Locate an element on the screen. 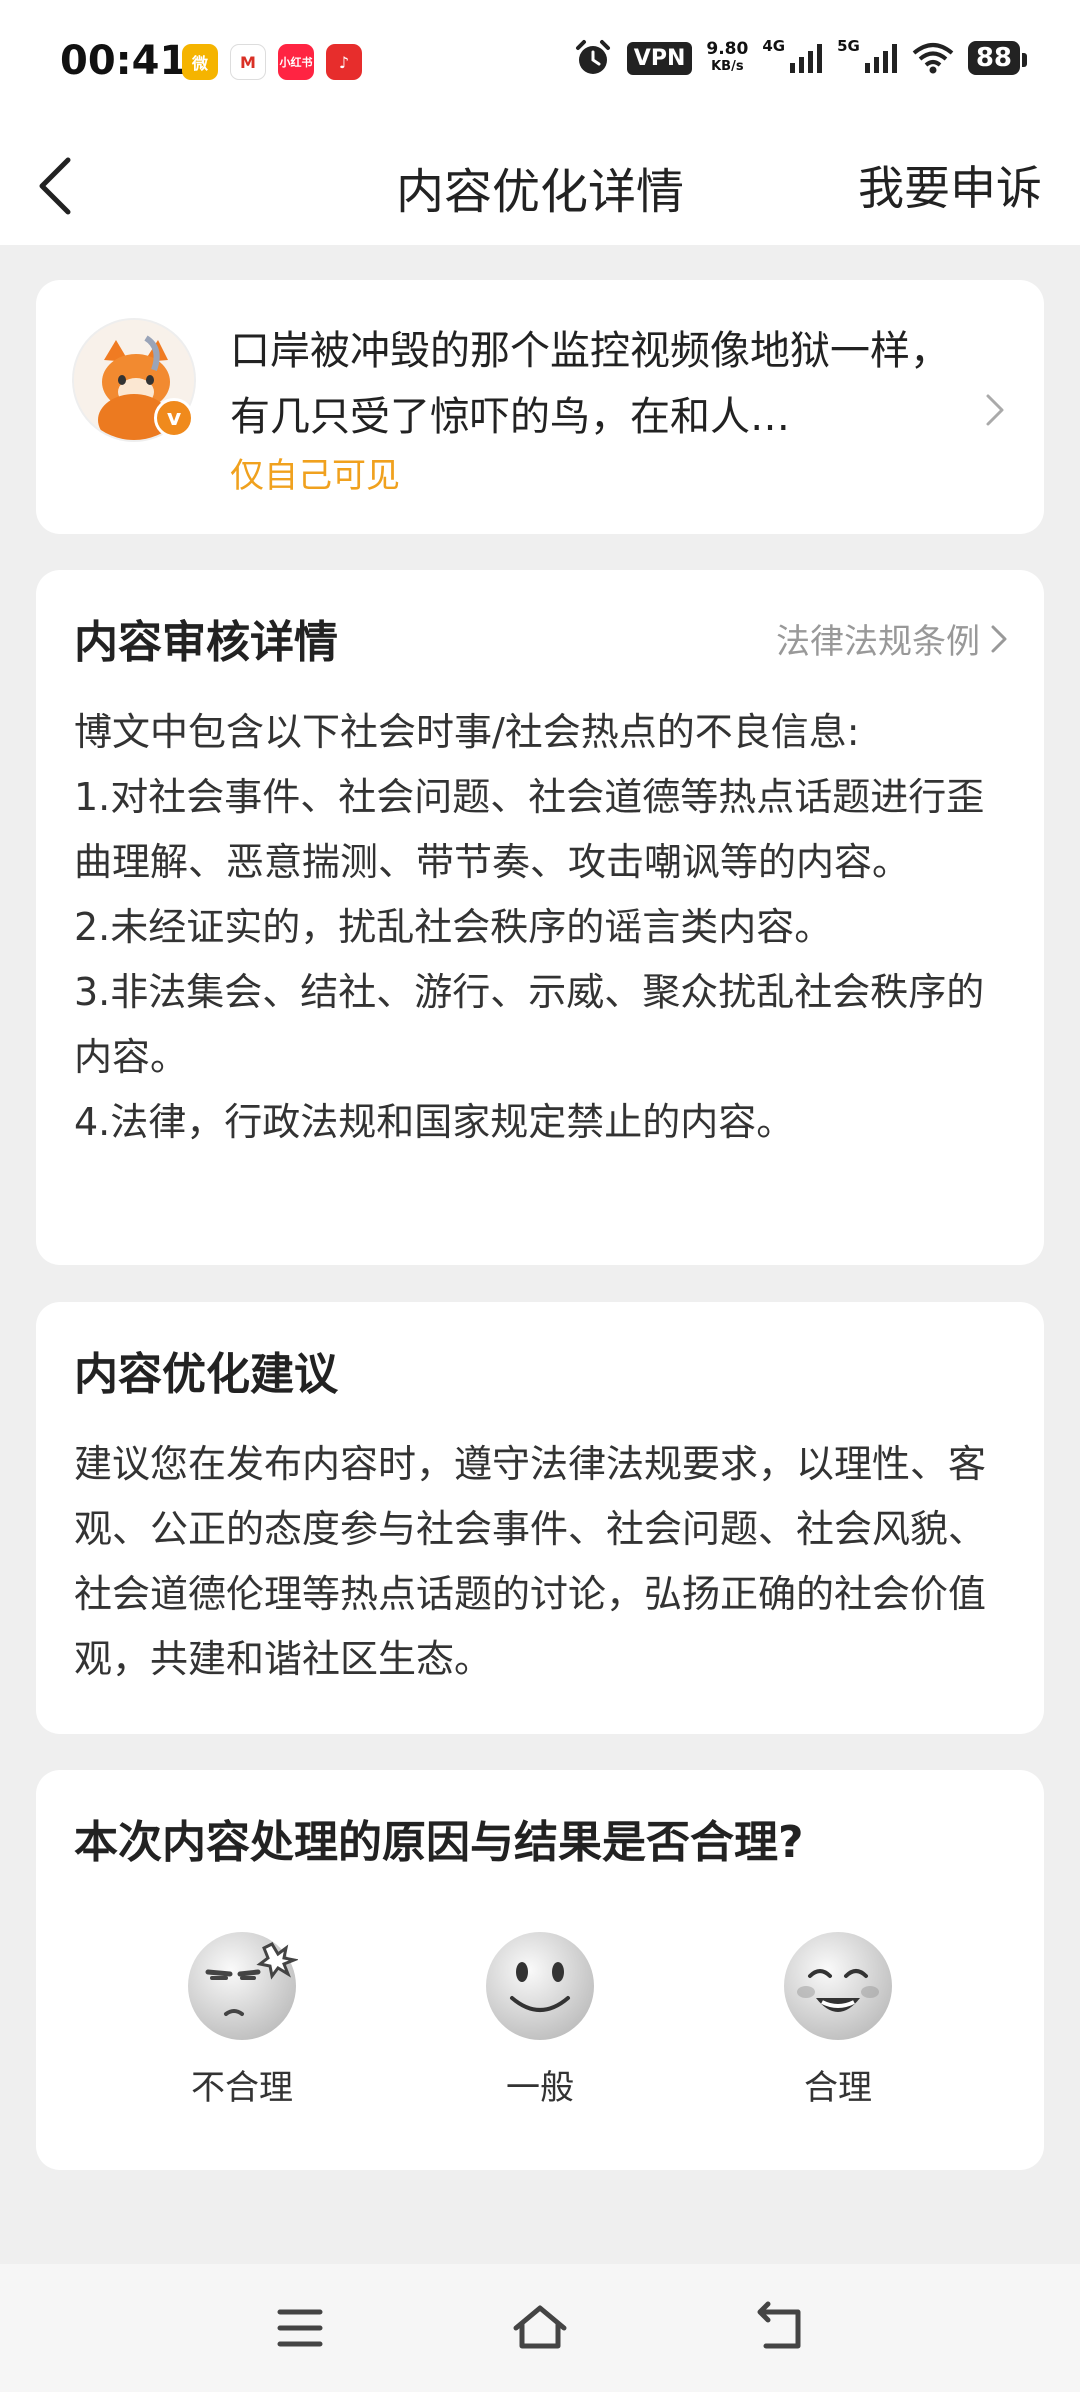  network-speed-unit: KB/s is located at coordinates (727, 66).